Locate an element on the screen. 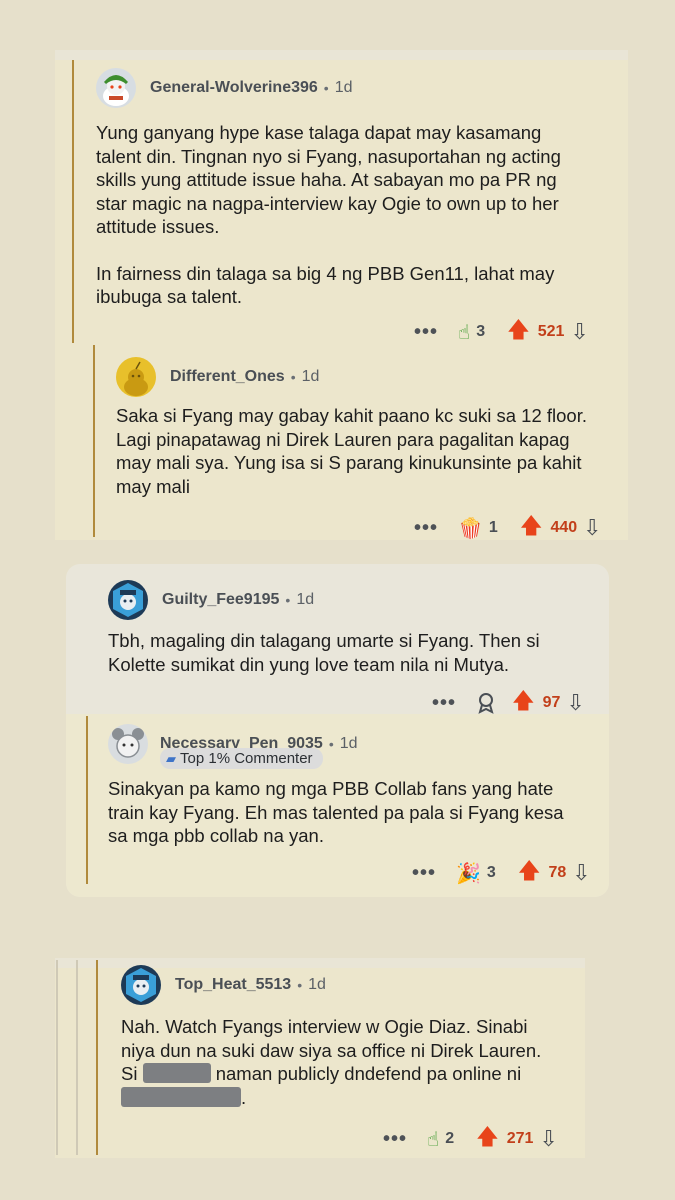 The width and height of the screenshot is (675, 1200). comment-line: may mali is located at coordinates (153, 486).